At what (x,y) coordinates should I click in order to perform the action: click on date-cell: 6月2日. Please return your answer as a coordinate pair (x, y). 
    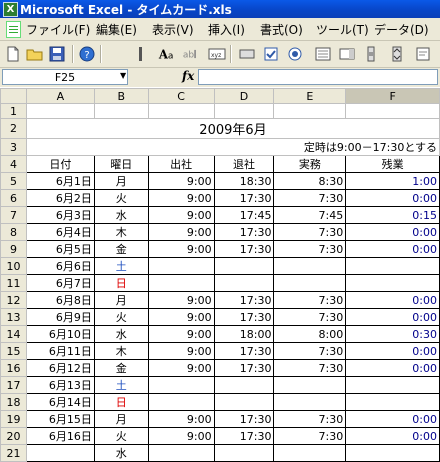
    Looking at the image, I should click on (60, 198).